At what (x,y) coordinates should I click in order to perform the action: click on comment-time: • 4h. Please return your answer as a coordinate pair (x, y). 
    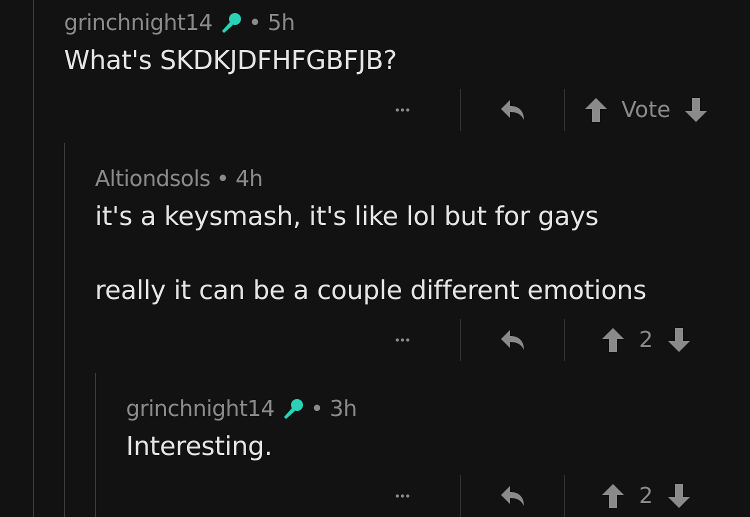
    Looking at the image, I should click on (239, 179).